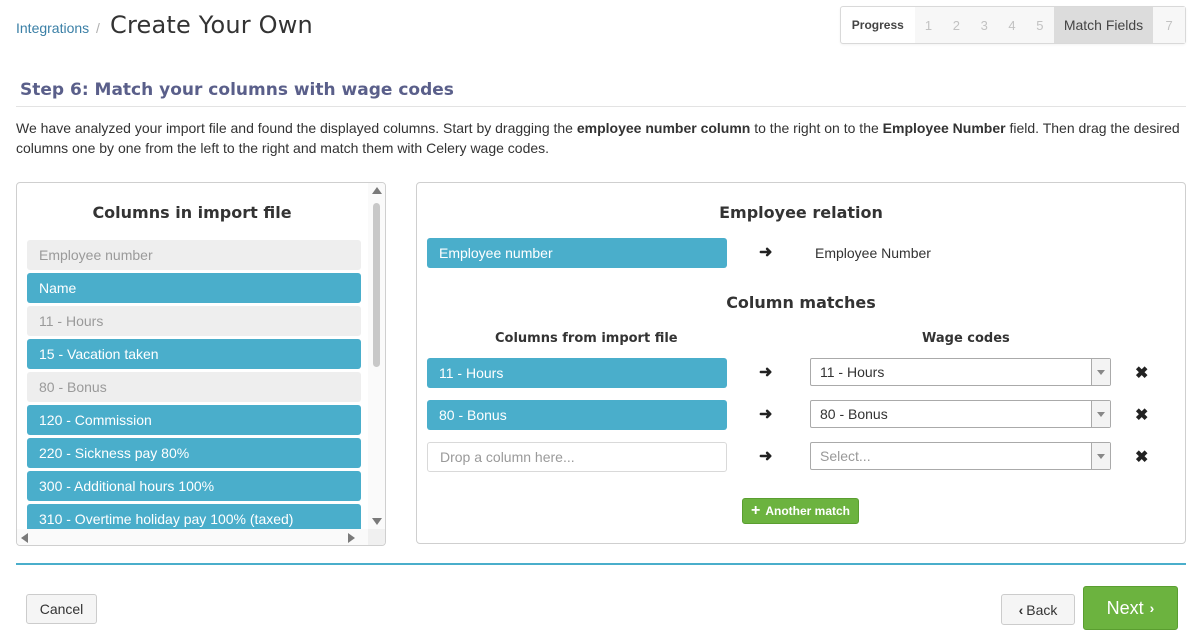 This screenshot has width=1196, height=642. I want to click on progress-label: Progress, so click(877, 25).